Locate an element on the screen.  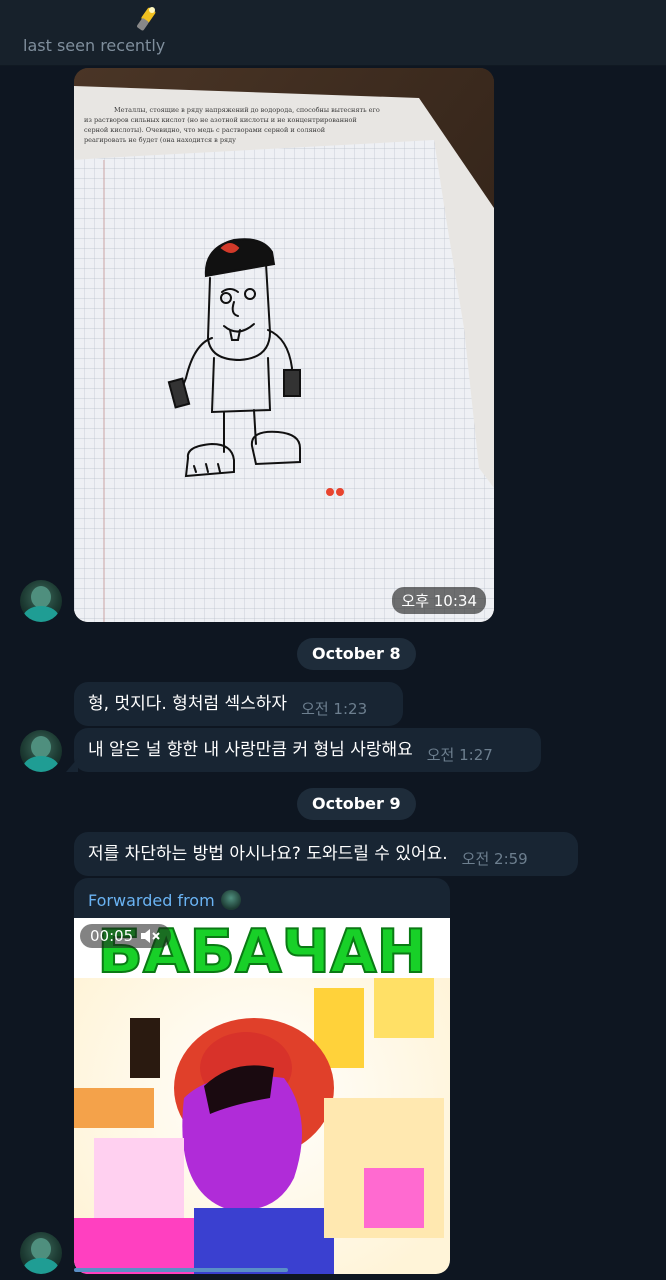
video-time-pill: 00:05 is located at coordinates (126, 936).